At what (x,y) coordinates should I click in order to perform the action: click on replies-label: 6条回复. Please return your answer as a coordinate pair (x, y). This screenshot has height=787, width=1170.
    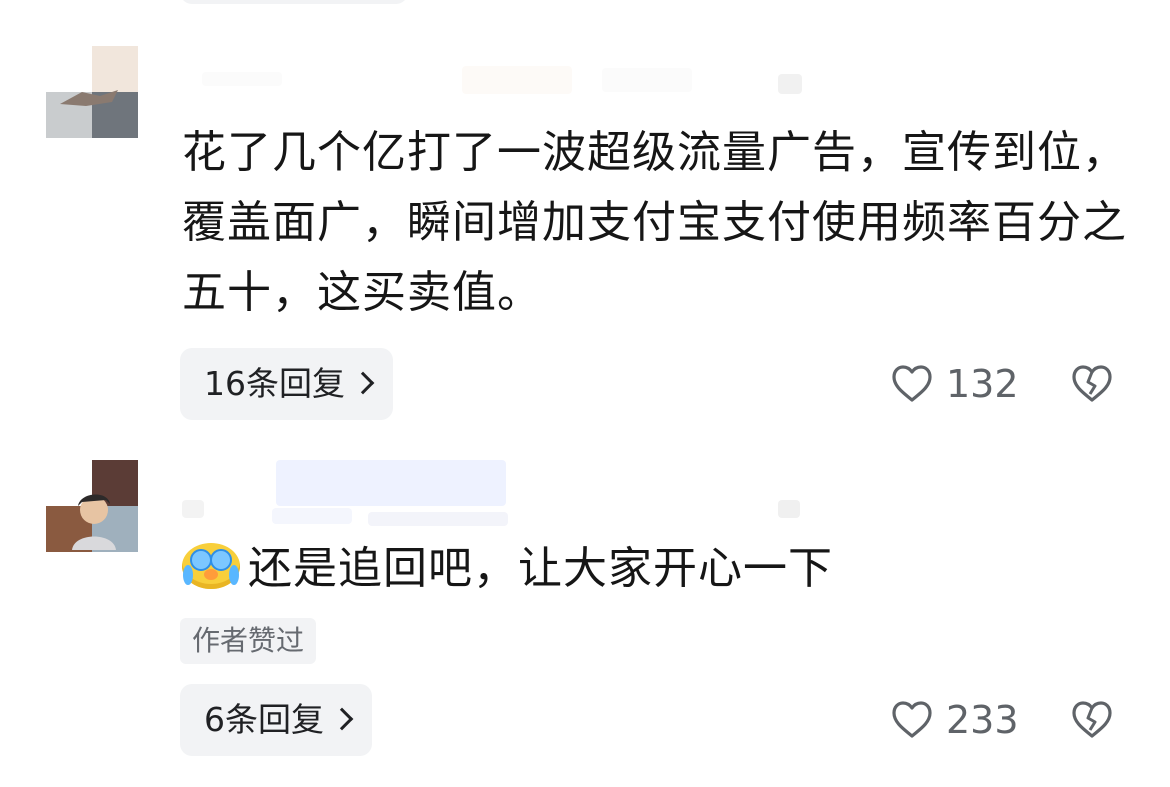
    Looking at the image, I should click on (264, 719).